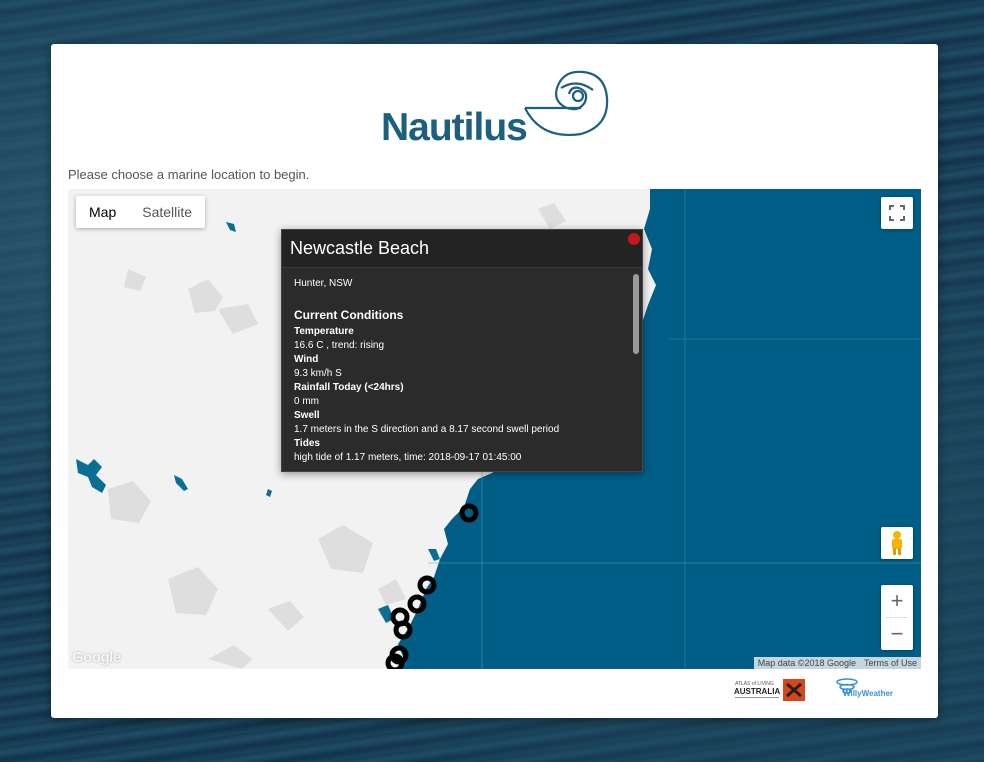 This screenshot has height=762, width=984. What do you see at coordinates (636, 314) in the screenshot?
I see `popup-scrollbar-thumb` at bounding box center [636, 314].